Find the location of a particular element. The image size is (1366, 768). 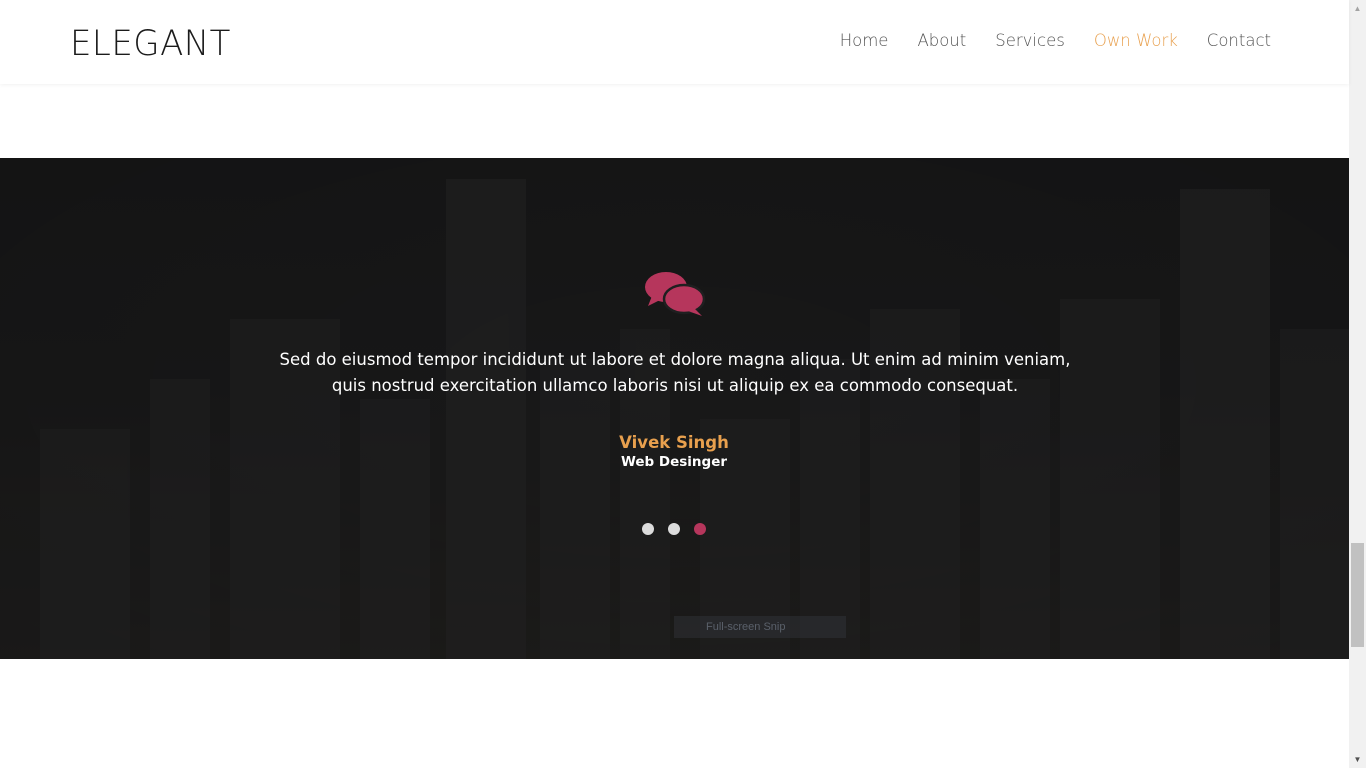

snip-overlay-label: Full-screen Snip is located at coordinates (760, 627).